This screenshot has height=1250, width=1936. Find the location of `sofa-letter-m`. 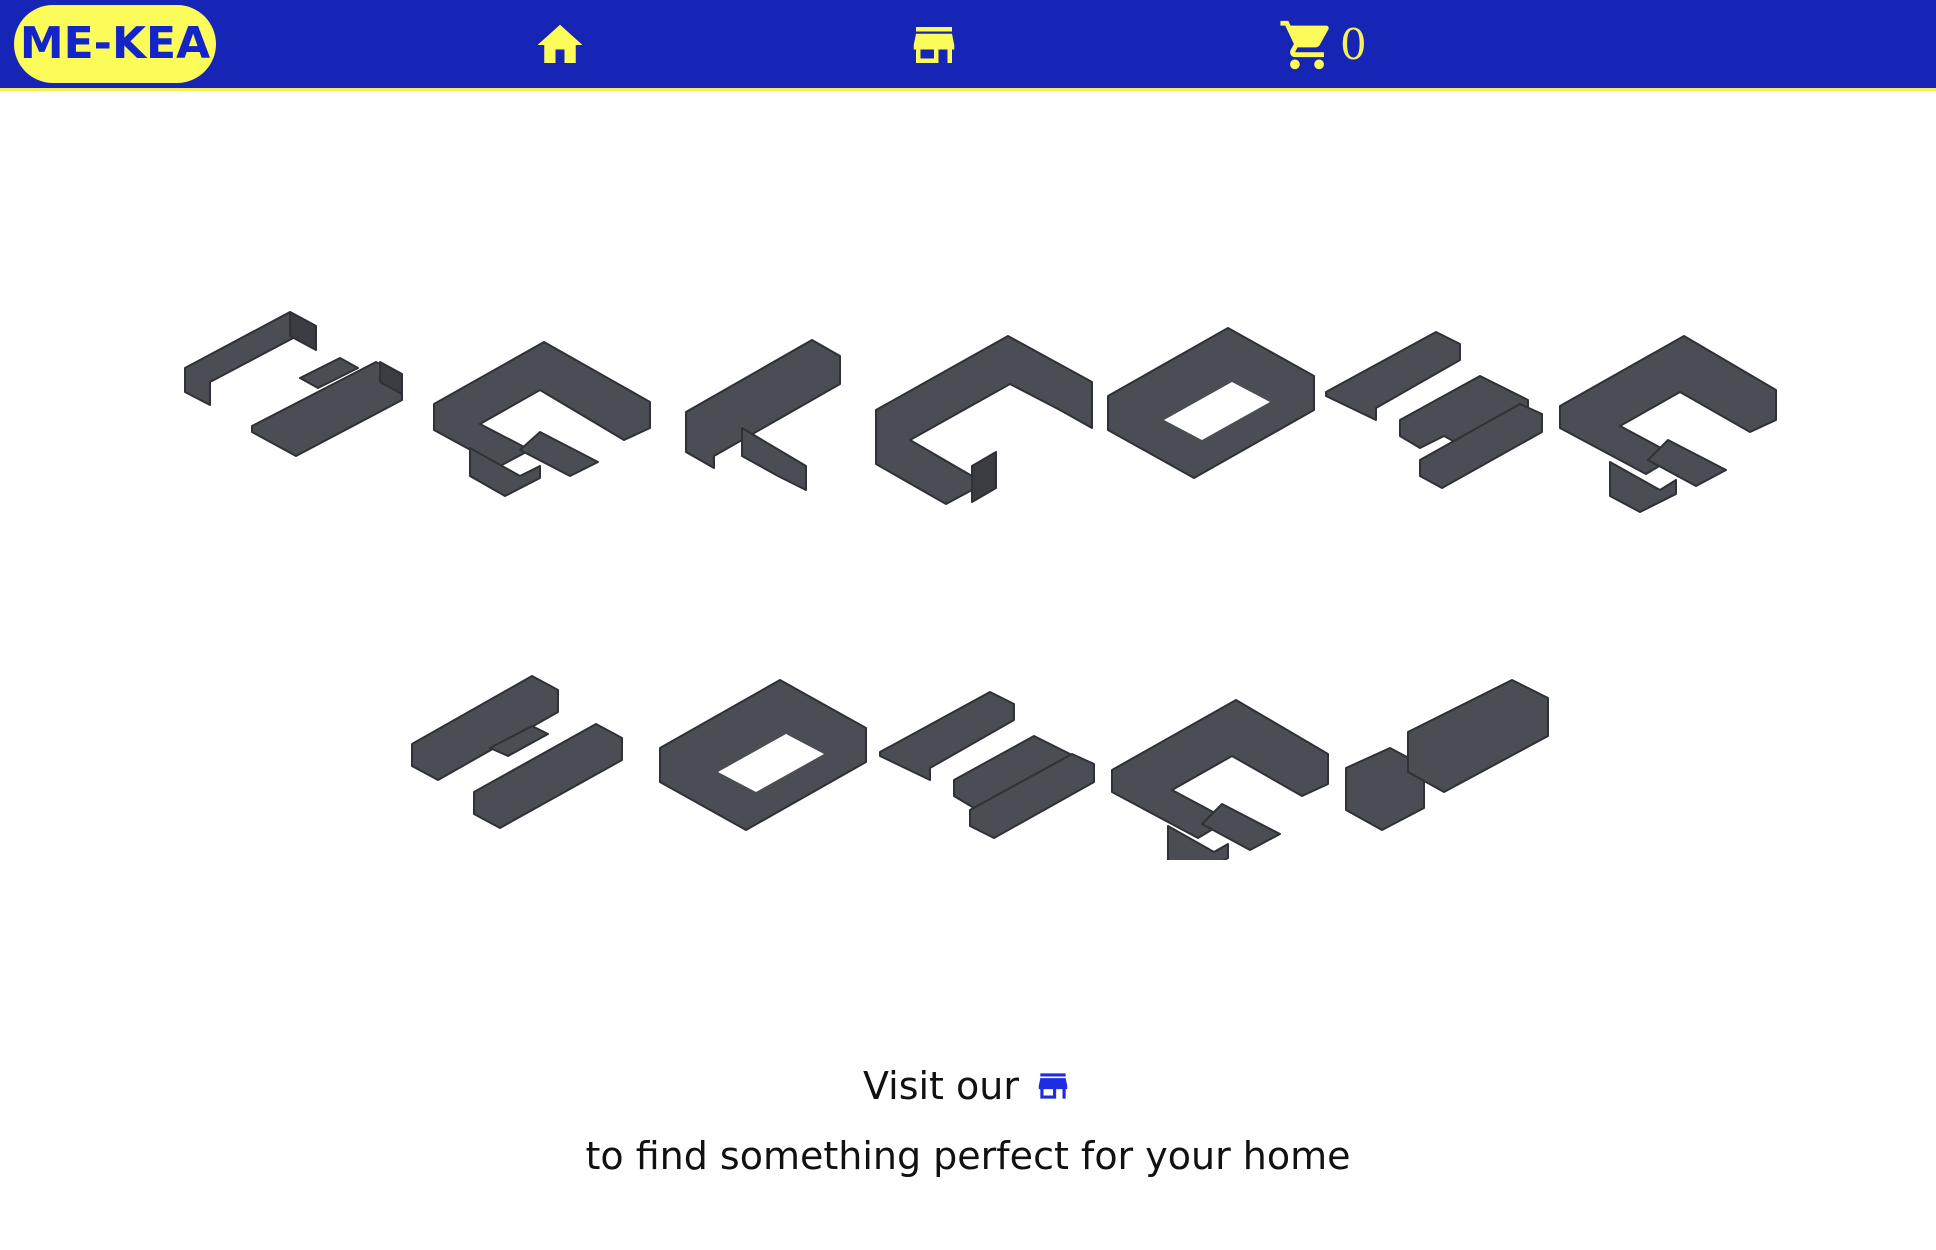

sofa-letter-m is located at coordinates (1434, 410).